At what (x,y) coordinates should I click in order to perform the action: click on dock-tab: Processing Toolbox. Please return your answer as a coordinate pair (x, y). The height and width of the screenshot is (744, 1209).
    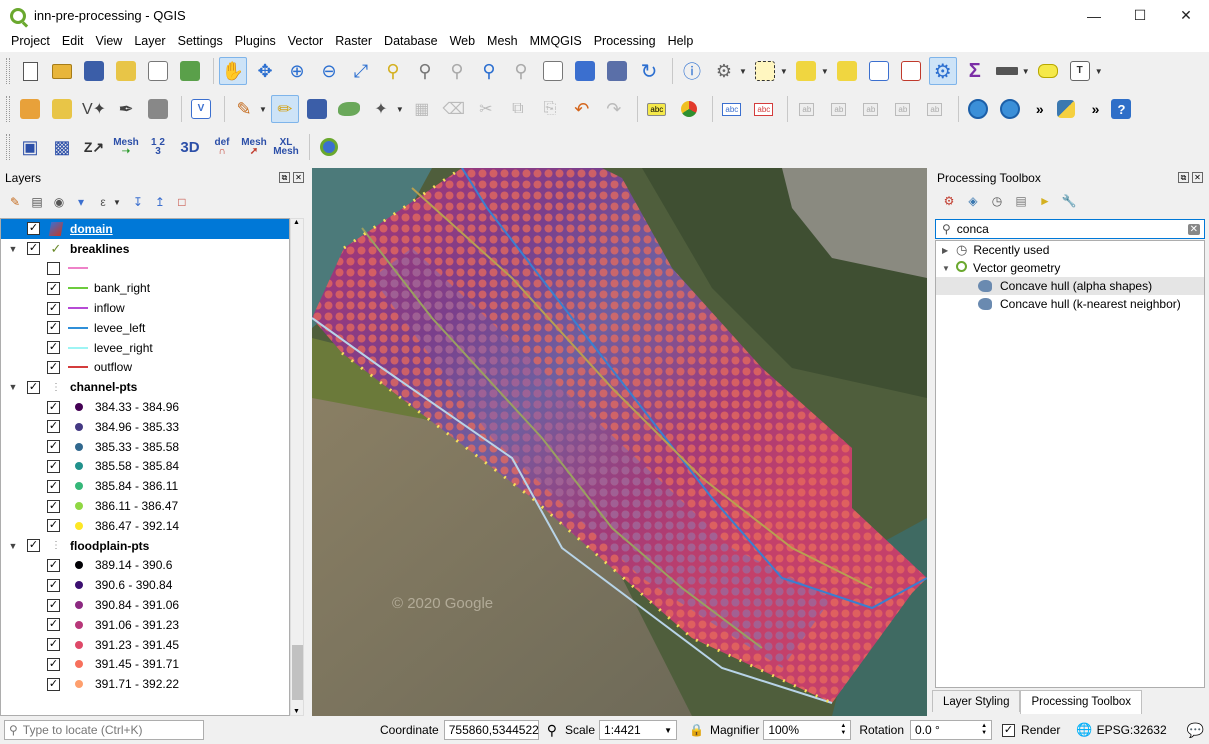
    Looking at the image, I should click on (1081, 702).